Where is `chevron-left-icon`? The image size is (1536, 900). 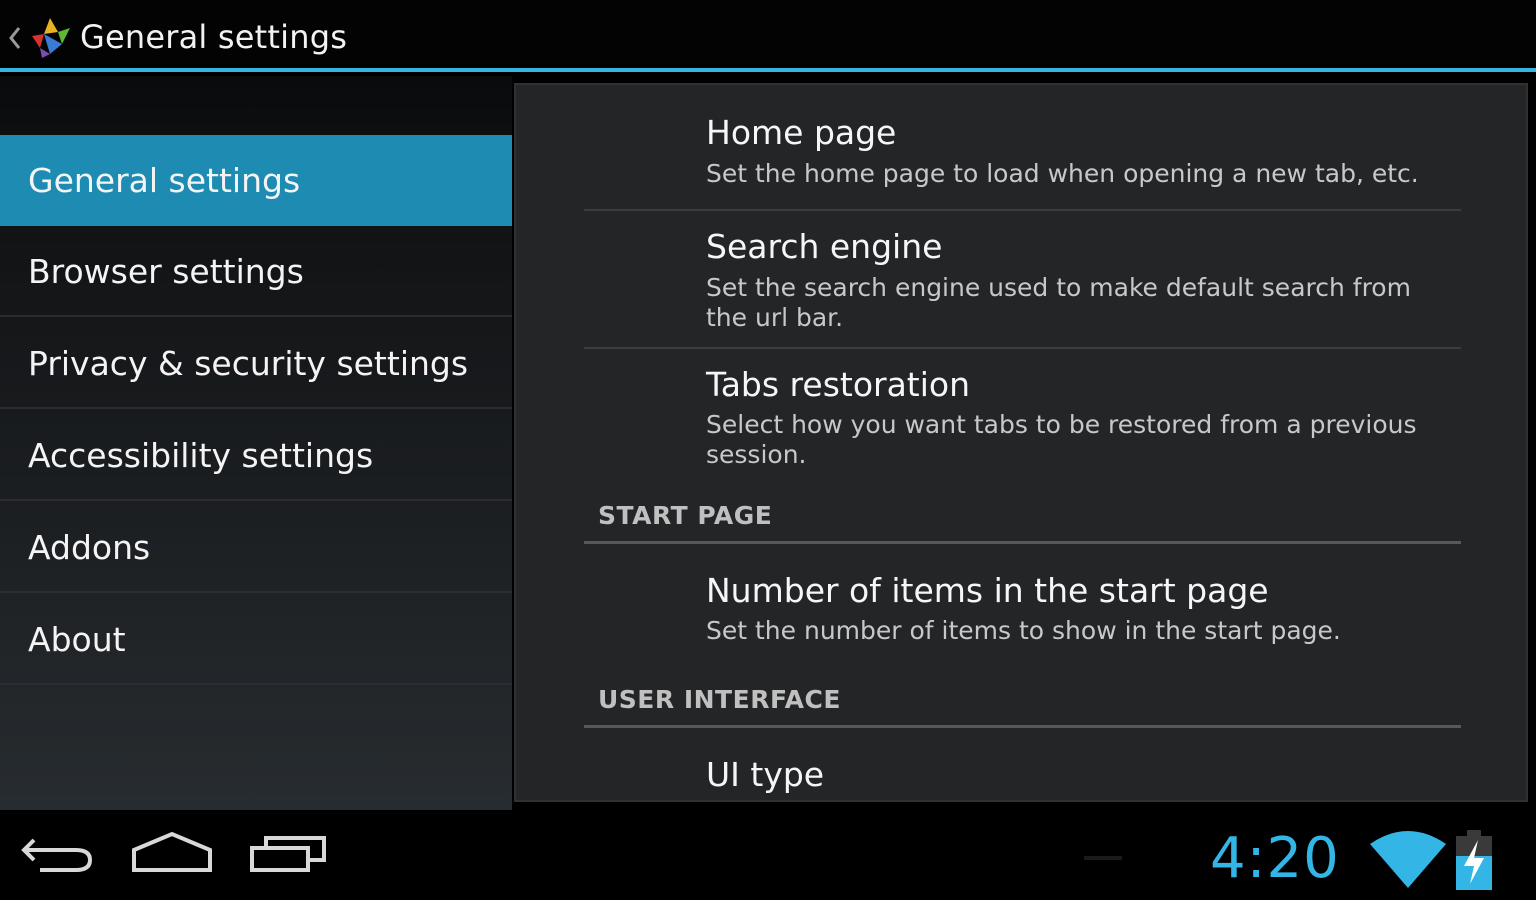
chevron-left-icon is located at coordinates (15, 38).